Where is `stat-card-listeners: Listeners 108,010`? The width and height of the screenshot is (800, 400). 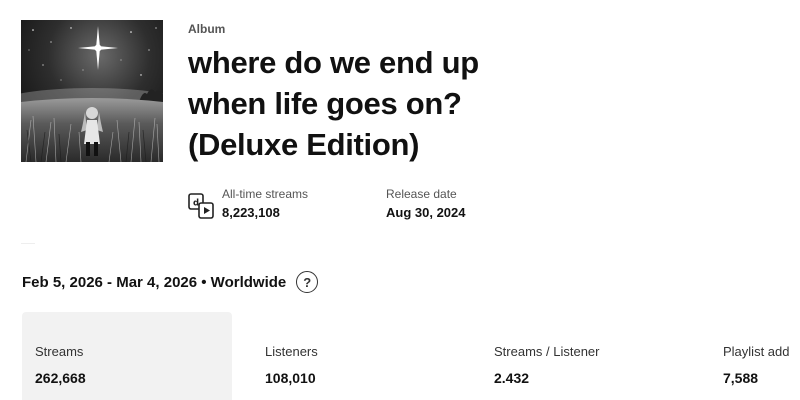 stat-card-listeners: Listeners 108,010 is located at coordinates (357, 356).